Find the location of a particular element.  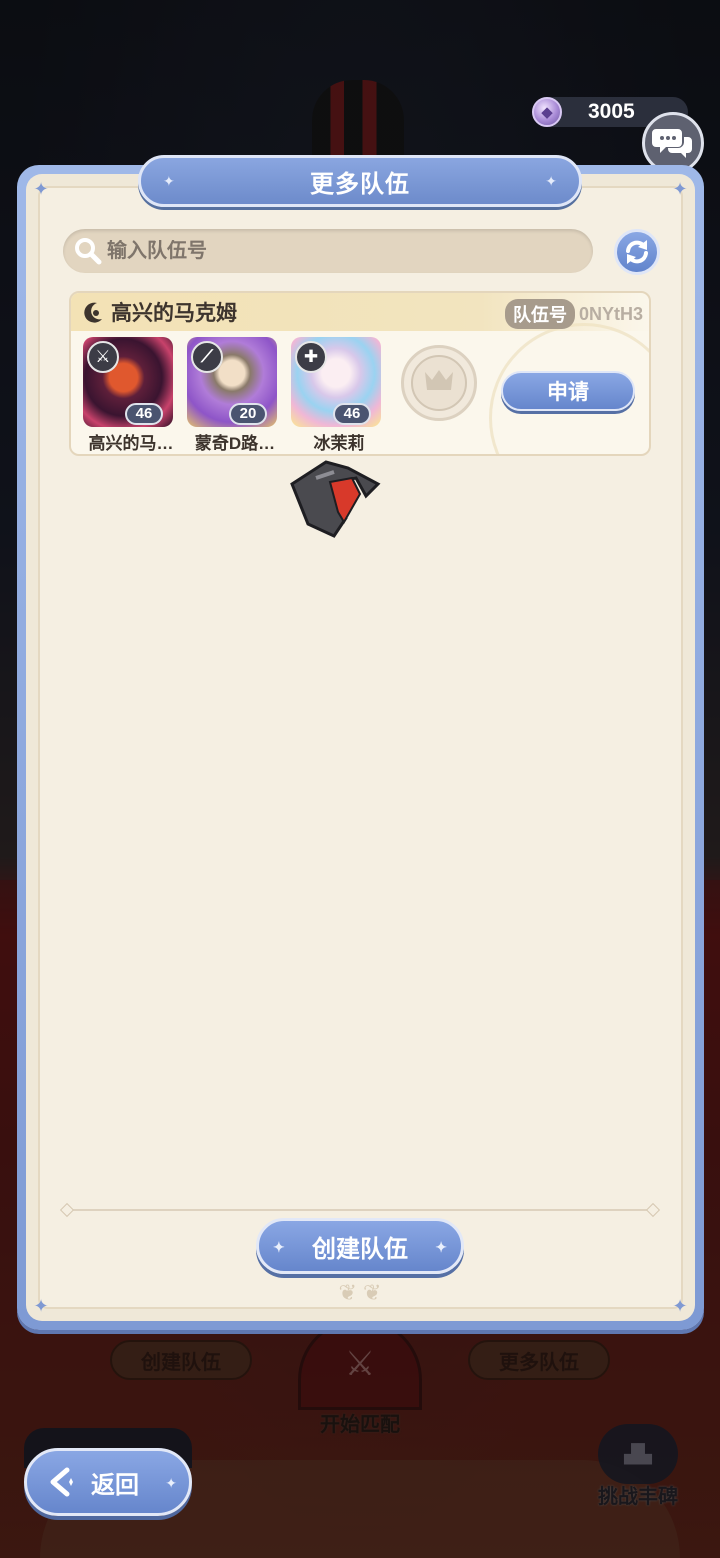

panel-title-bar: ✦ 更多队伍 ✦ is located at coordinates (360, 181).